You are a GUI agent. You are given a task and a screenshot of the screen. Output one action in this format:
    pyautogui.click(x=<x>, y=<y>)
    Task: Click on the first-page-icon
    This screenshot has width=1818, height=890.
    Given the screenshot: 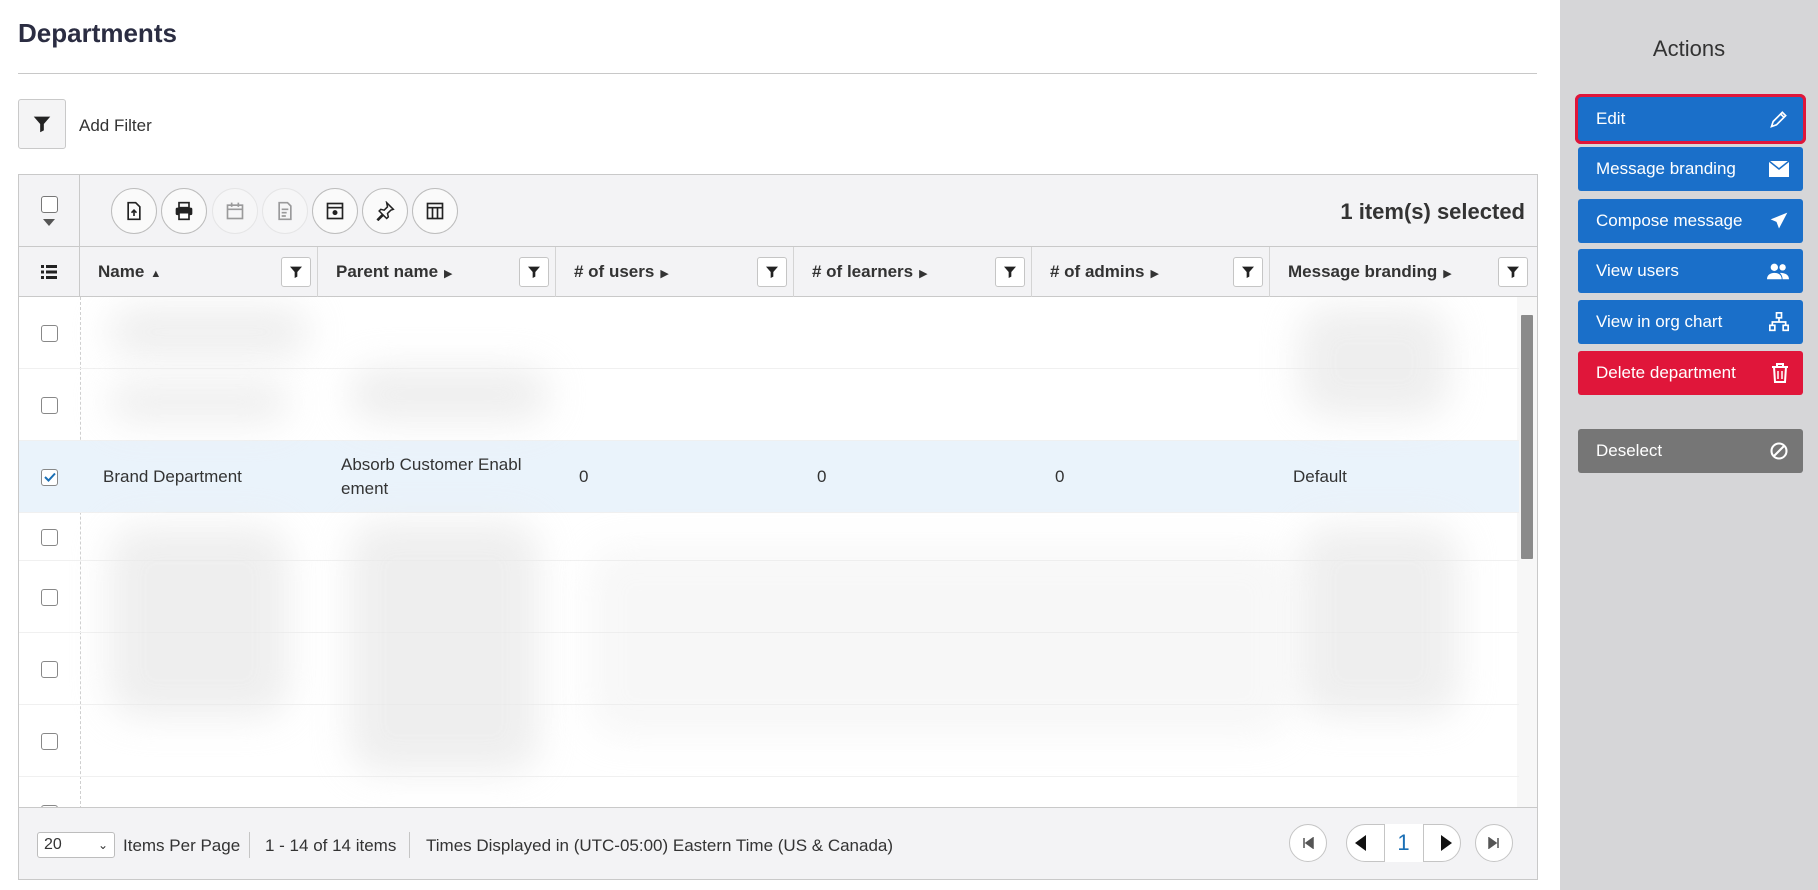 What is the action you would take?
    pyautogui.click(x=1308, y=843)
    